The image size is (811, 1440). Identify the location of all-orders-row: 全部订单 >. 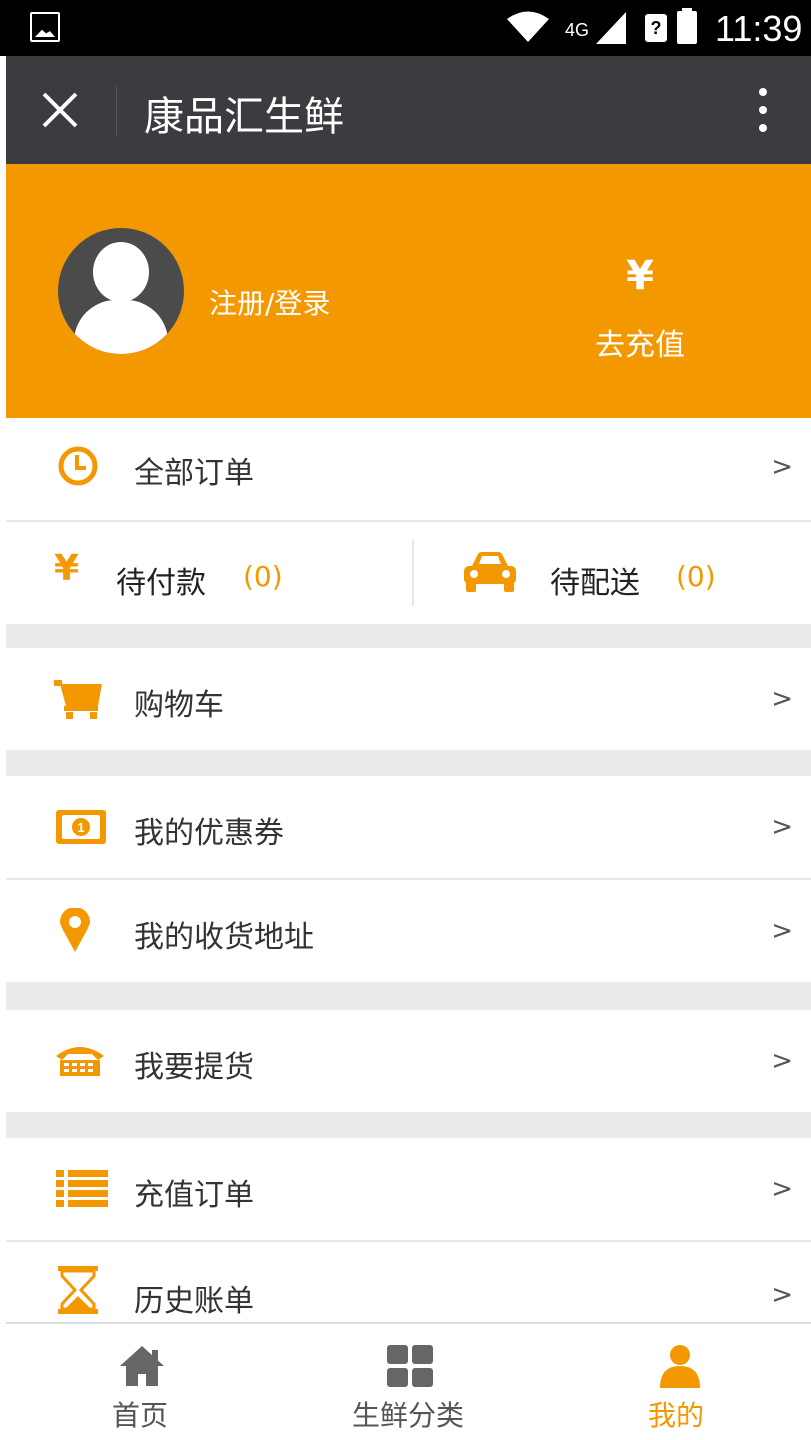
(408, 469).